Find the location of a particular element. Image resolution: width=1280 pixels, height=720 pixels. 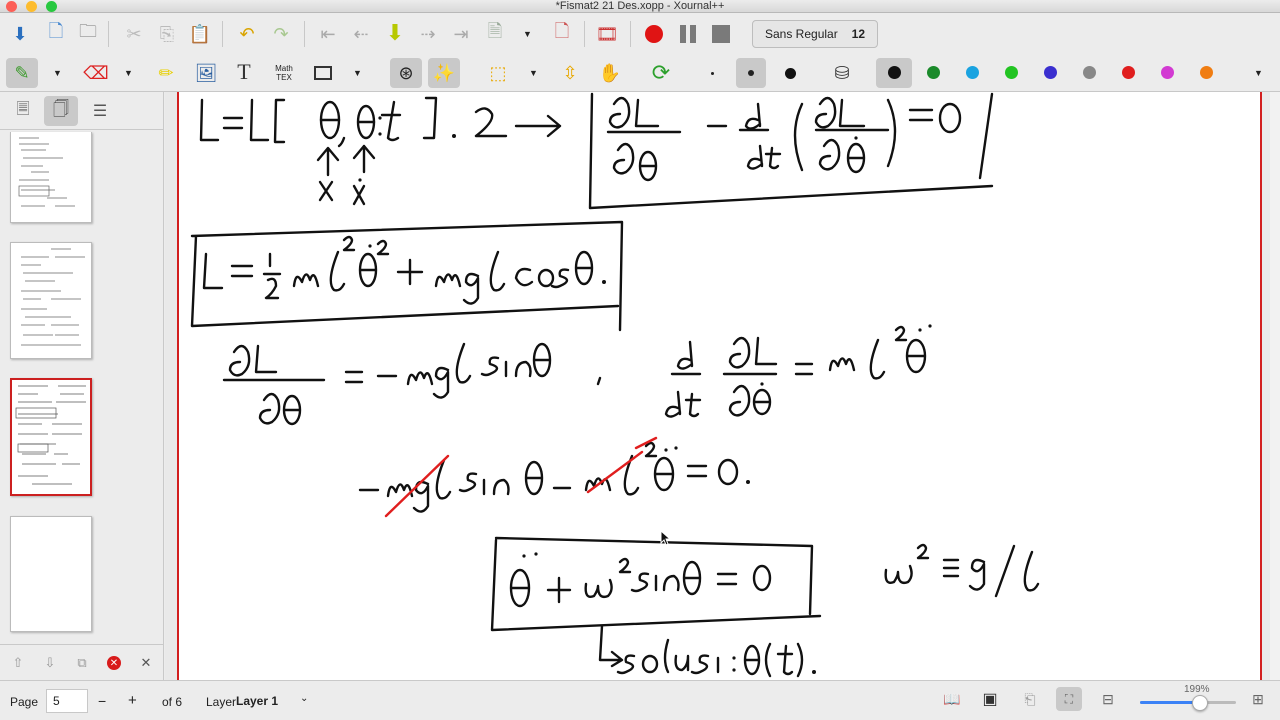

font-selector: Sans Regular 12 is located at coordinates (815, 34).